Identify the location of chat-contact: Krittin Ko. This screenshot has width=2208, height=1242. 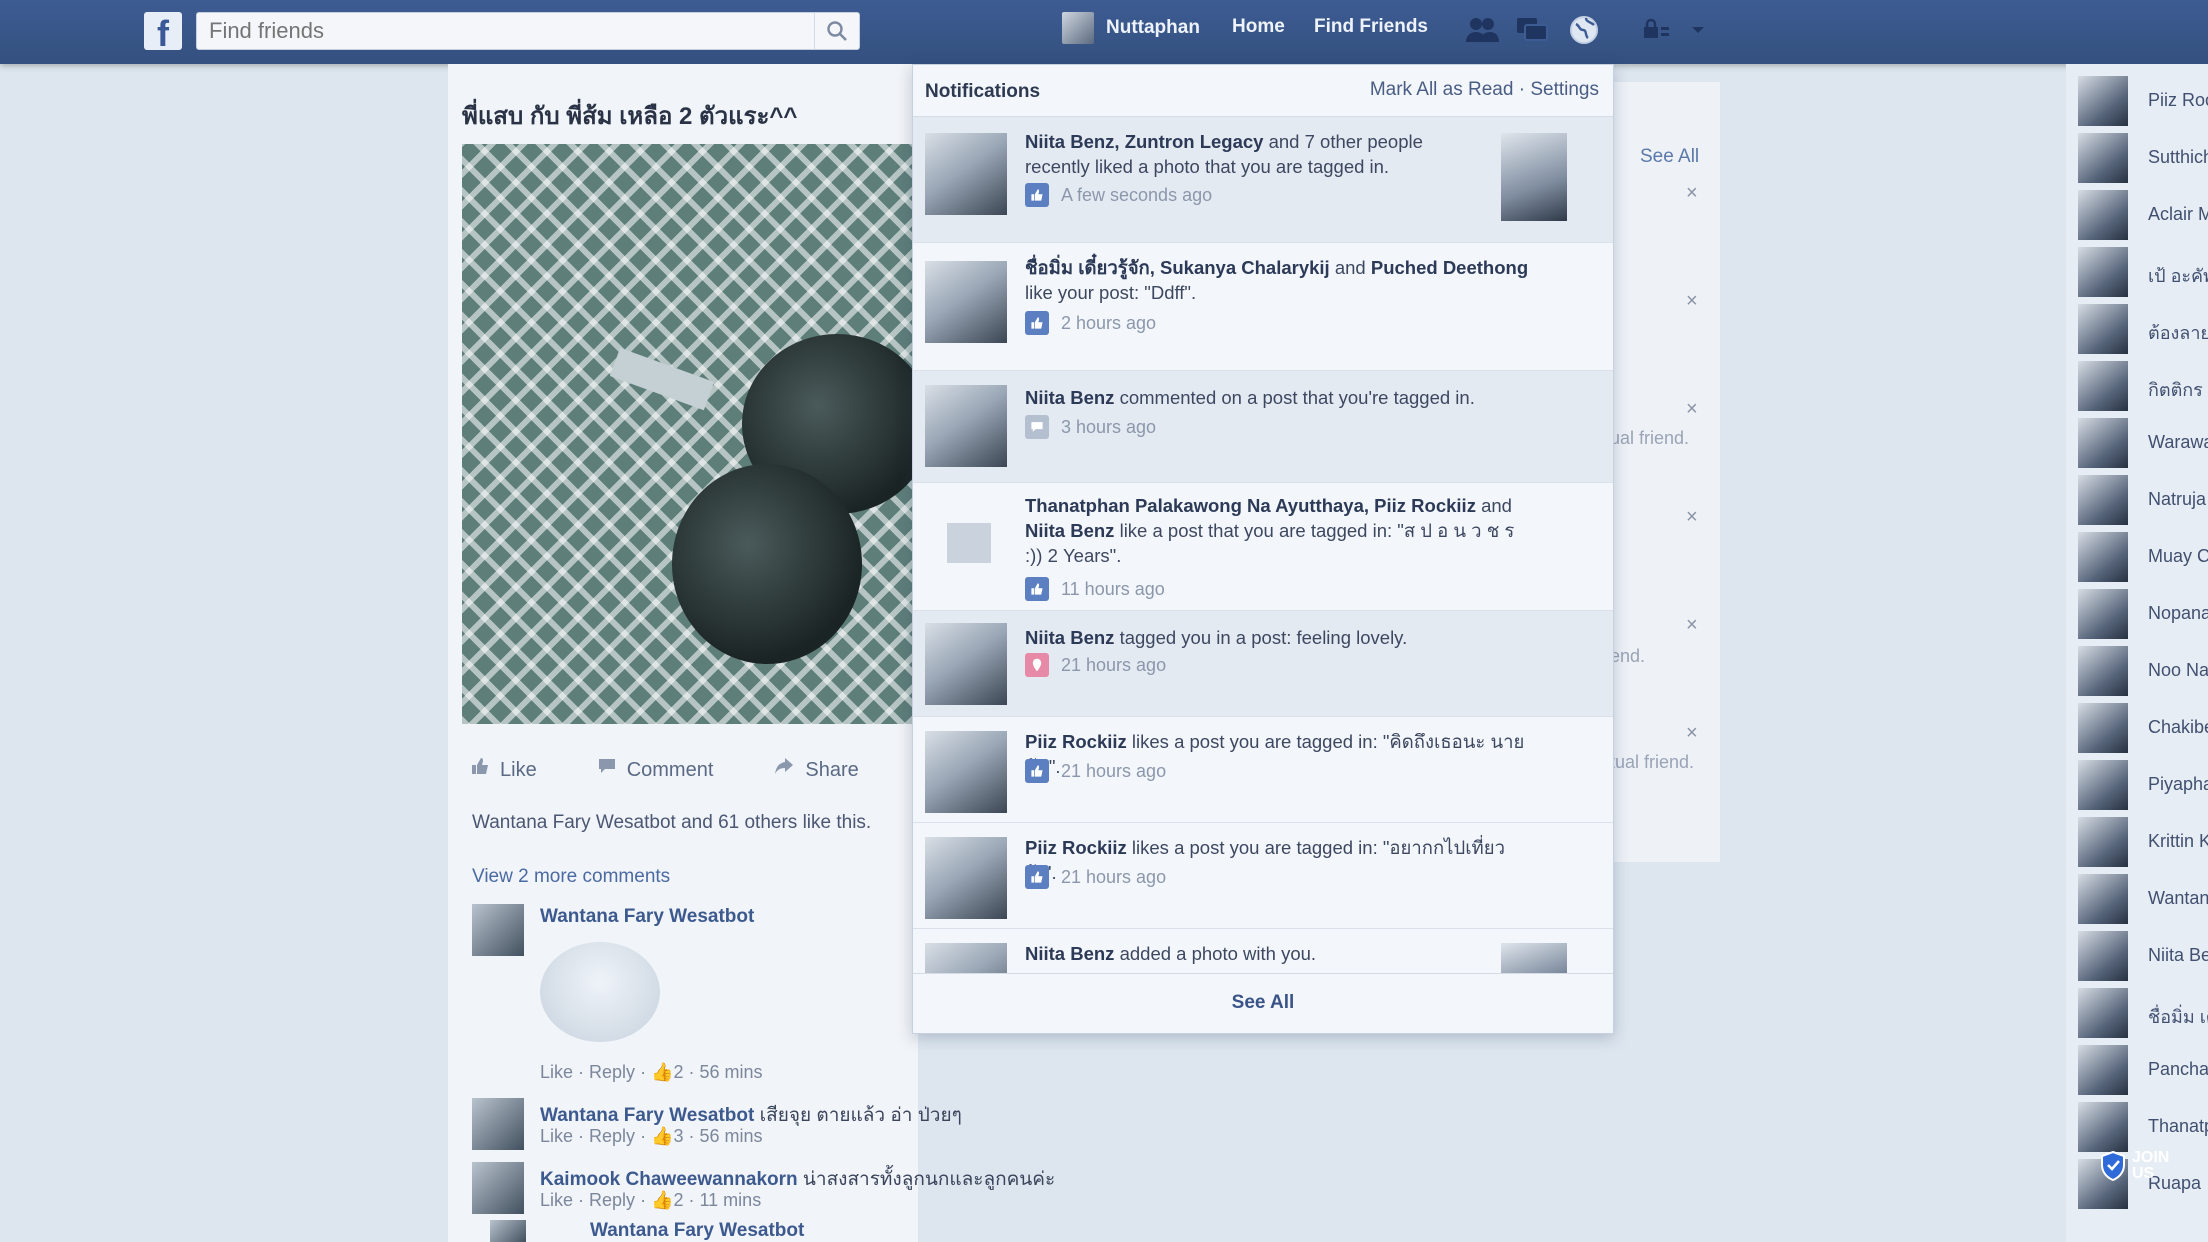
(2143, 843).